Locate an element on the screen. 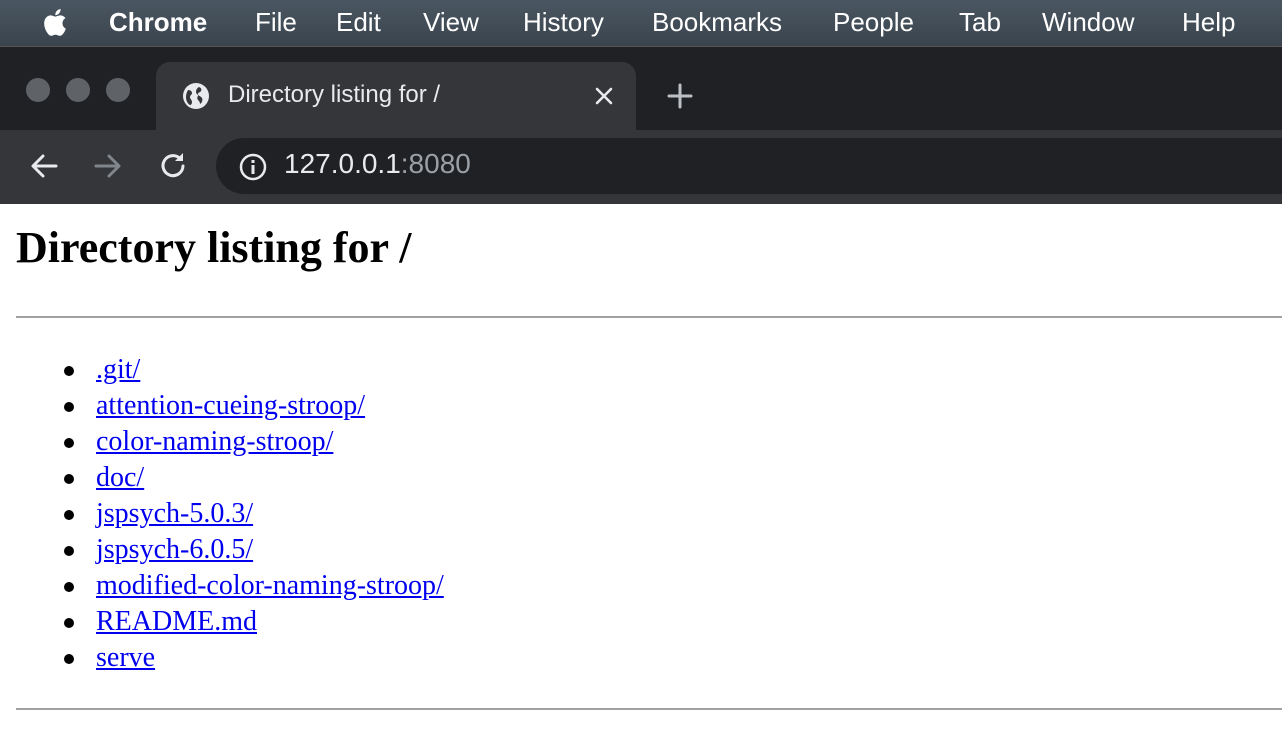 The height and width of the screenshot is (740, 1282). menu-bookmarks: Bookmarks is located at coordinates (717, 22).